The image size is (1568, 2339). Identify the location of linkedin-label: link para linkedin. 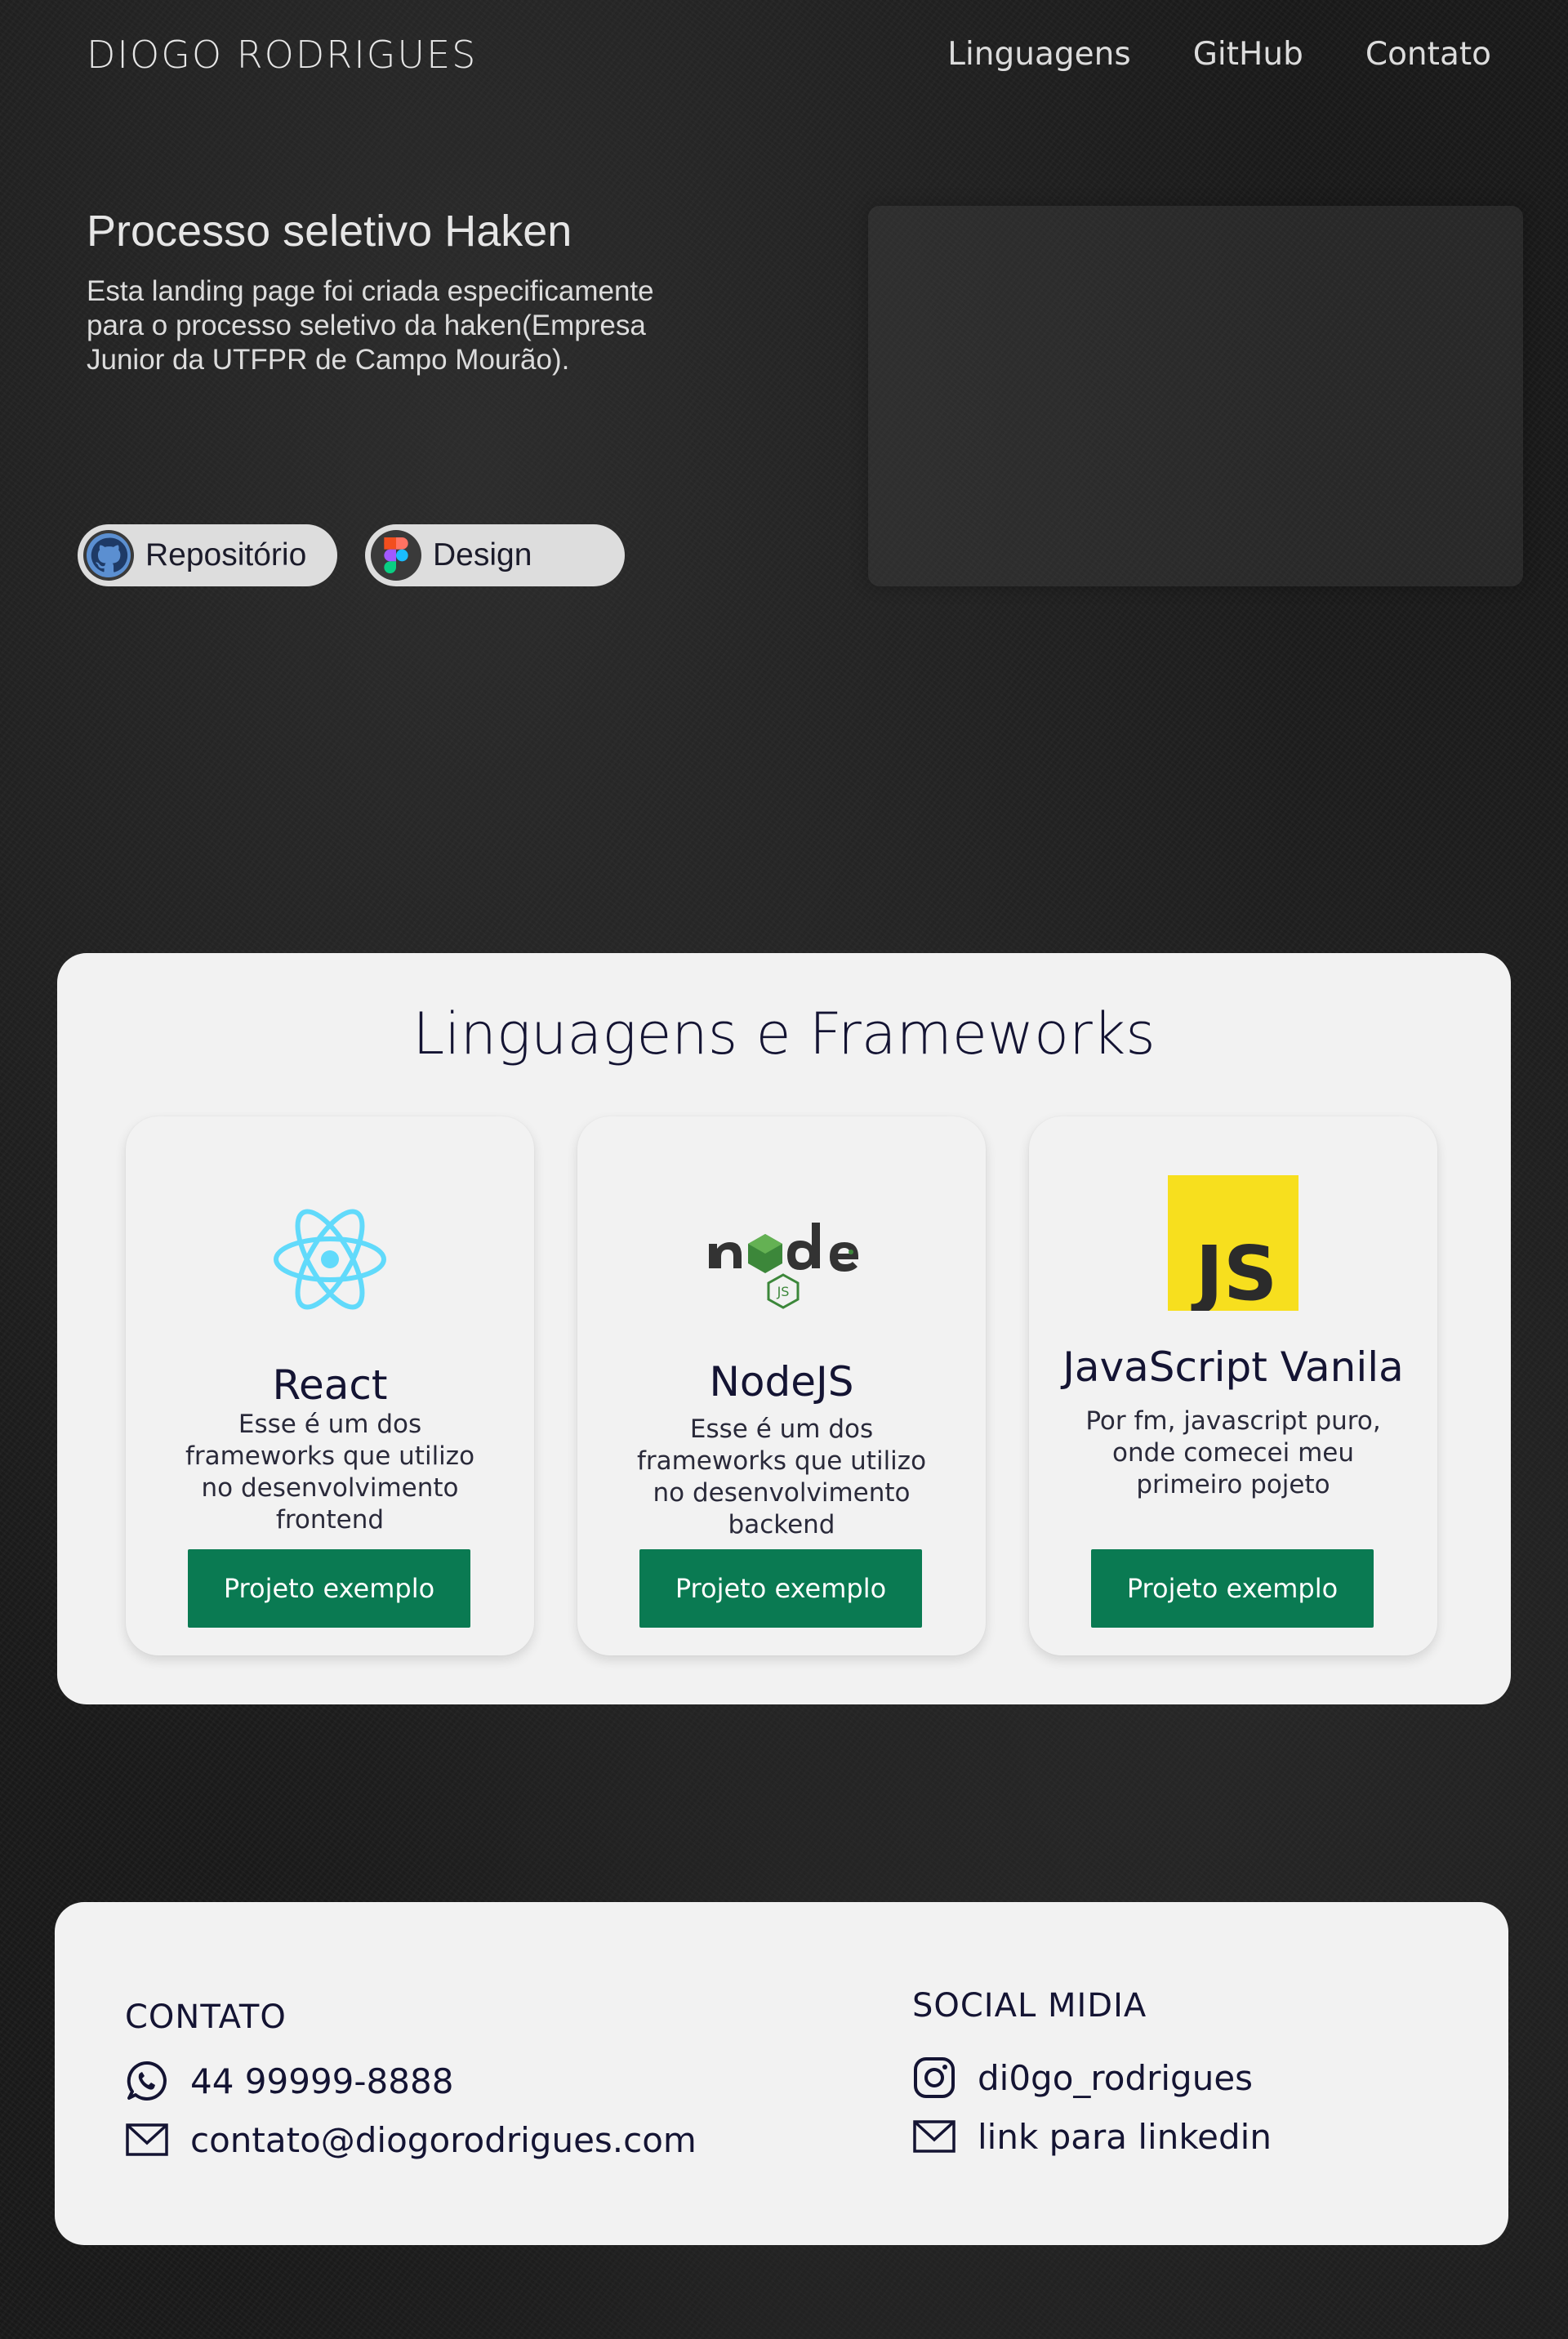
(1125, 2136).